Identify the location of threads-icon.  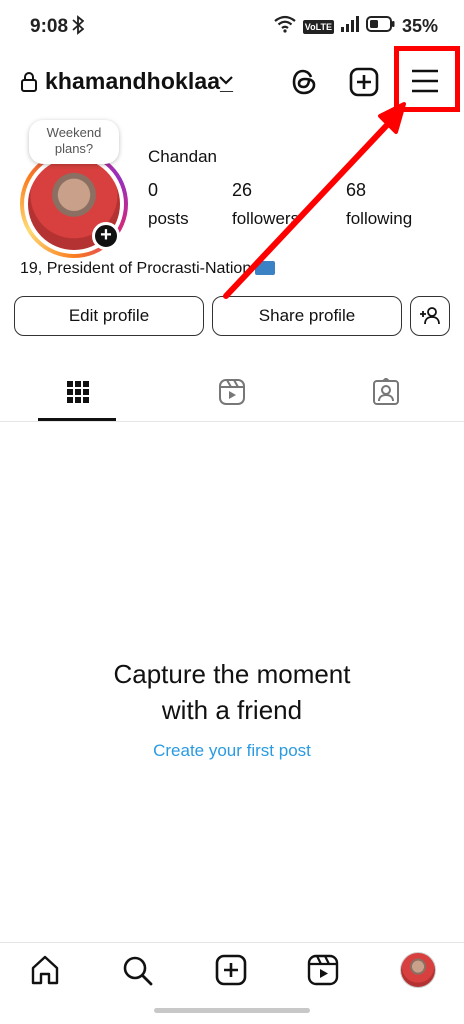
(305, 84).